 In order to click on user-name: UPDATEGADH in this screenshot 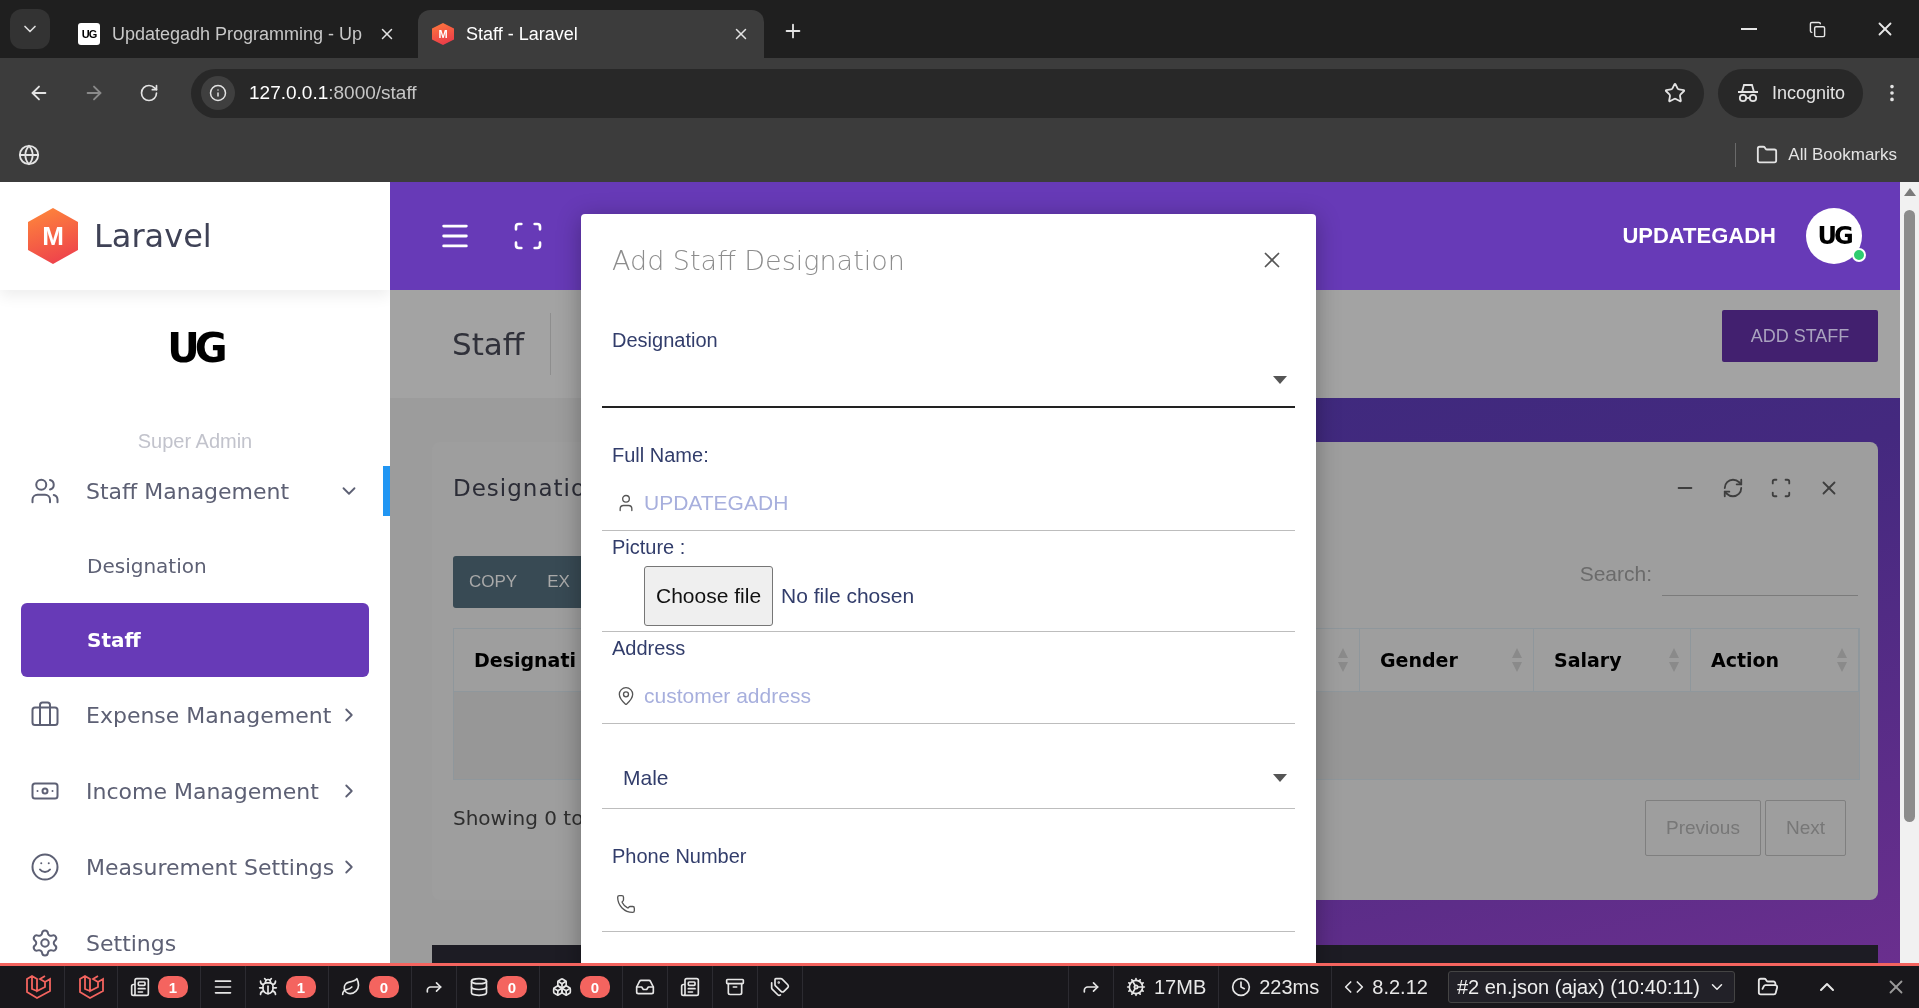, I will do `click(1699, 236)`.